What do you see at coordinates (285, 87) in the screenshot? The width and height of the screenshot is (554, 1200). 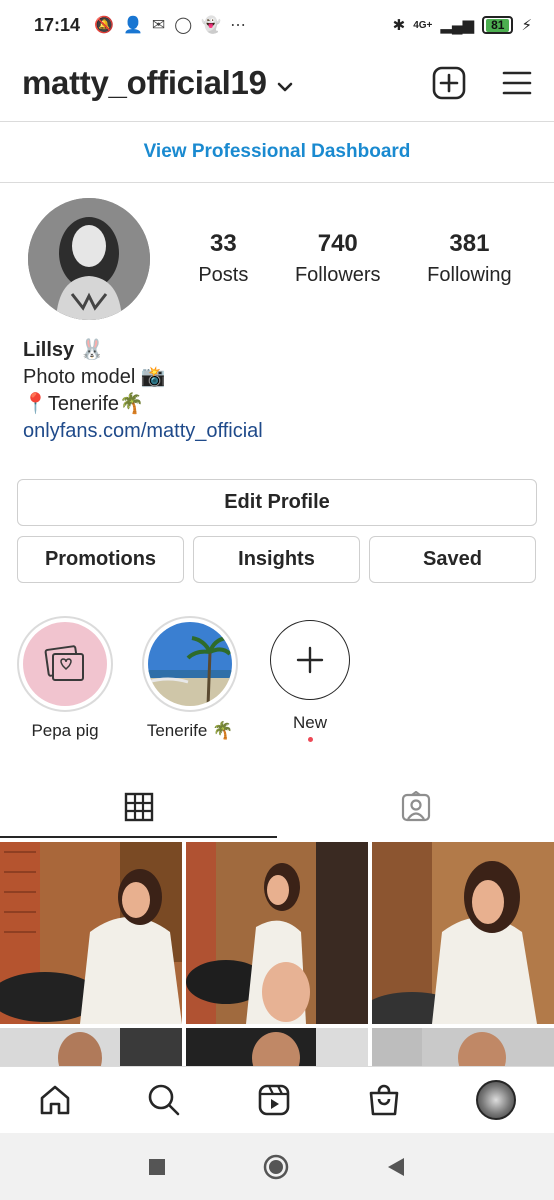 I see `chevron-down-icon` at bounding box center [285, 87].